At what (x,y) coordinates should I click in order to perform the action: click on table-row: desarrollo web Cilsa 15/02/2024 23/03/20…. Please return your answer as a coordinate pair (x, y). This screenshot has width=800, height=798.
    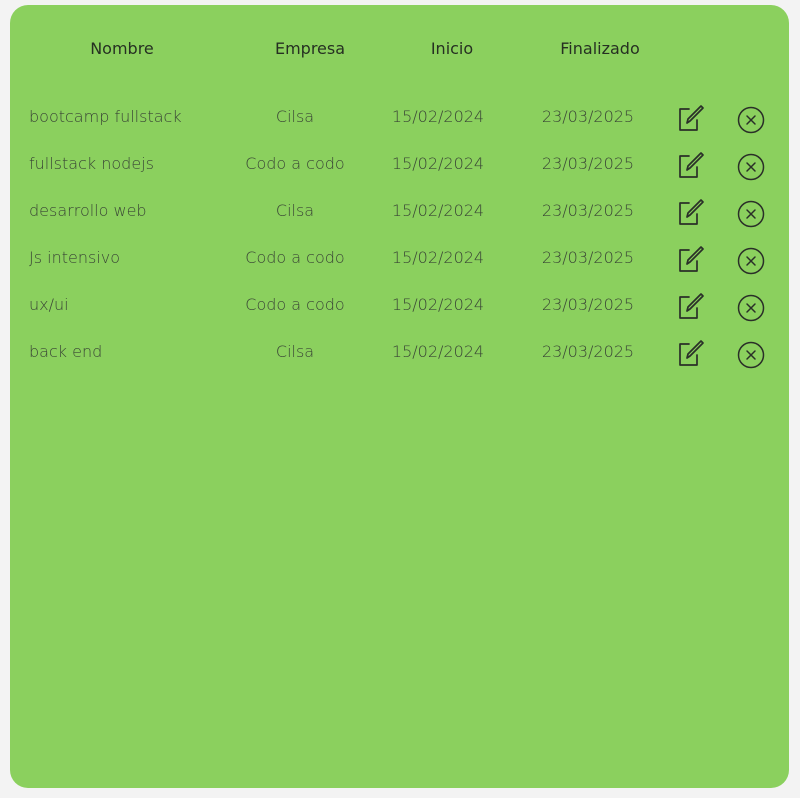
    Looking at the image, I should click on (399, 218).